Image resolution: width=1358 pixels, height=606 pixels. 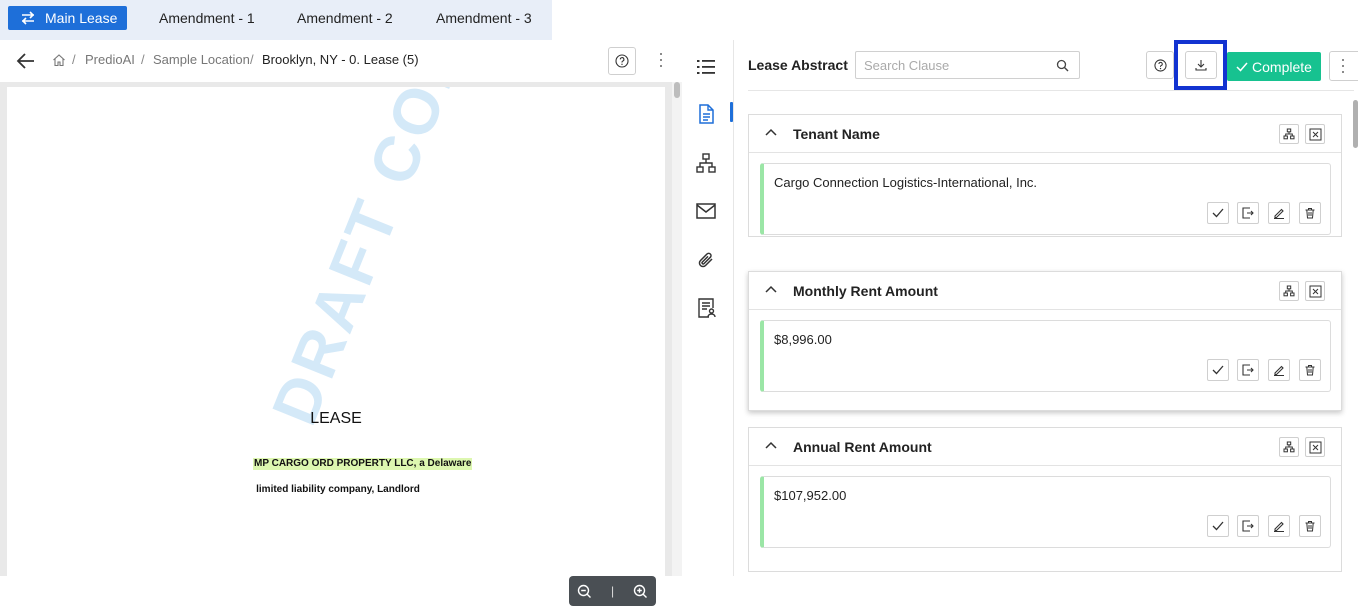 I want to click on download-button, so click(x=1201, y=65).